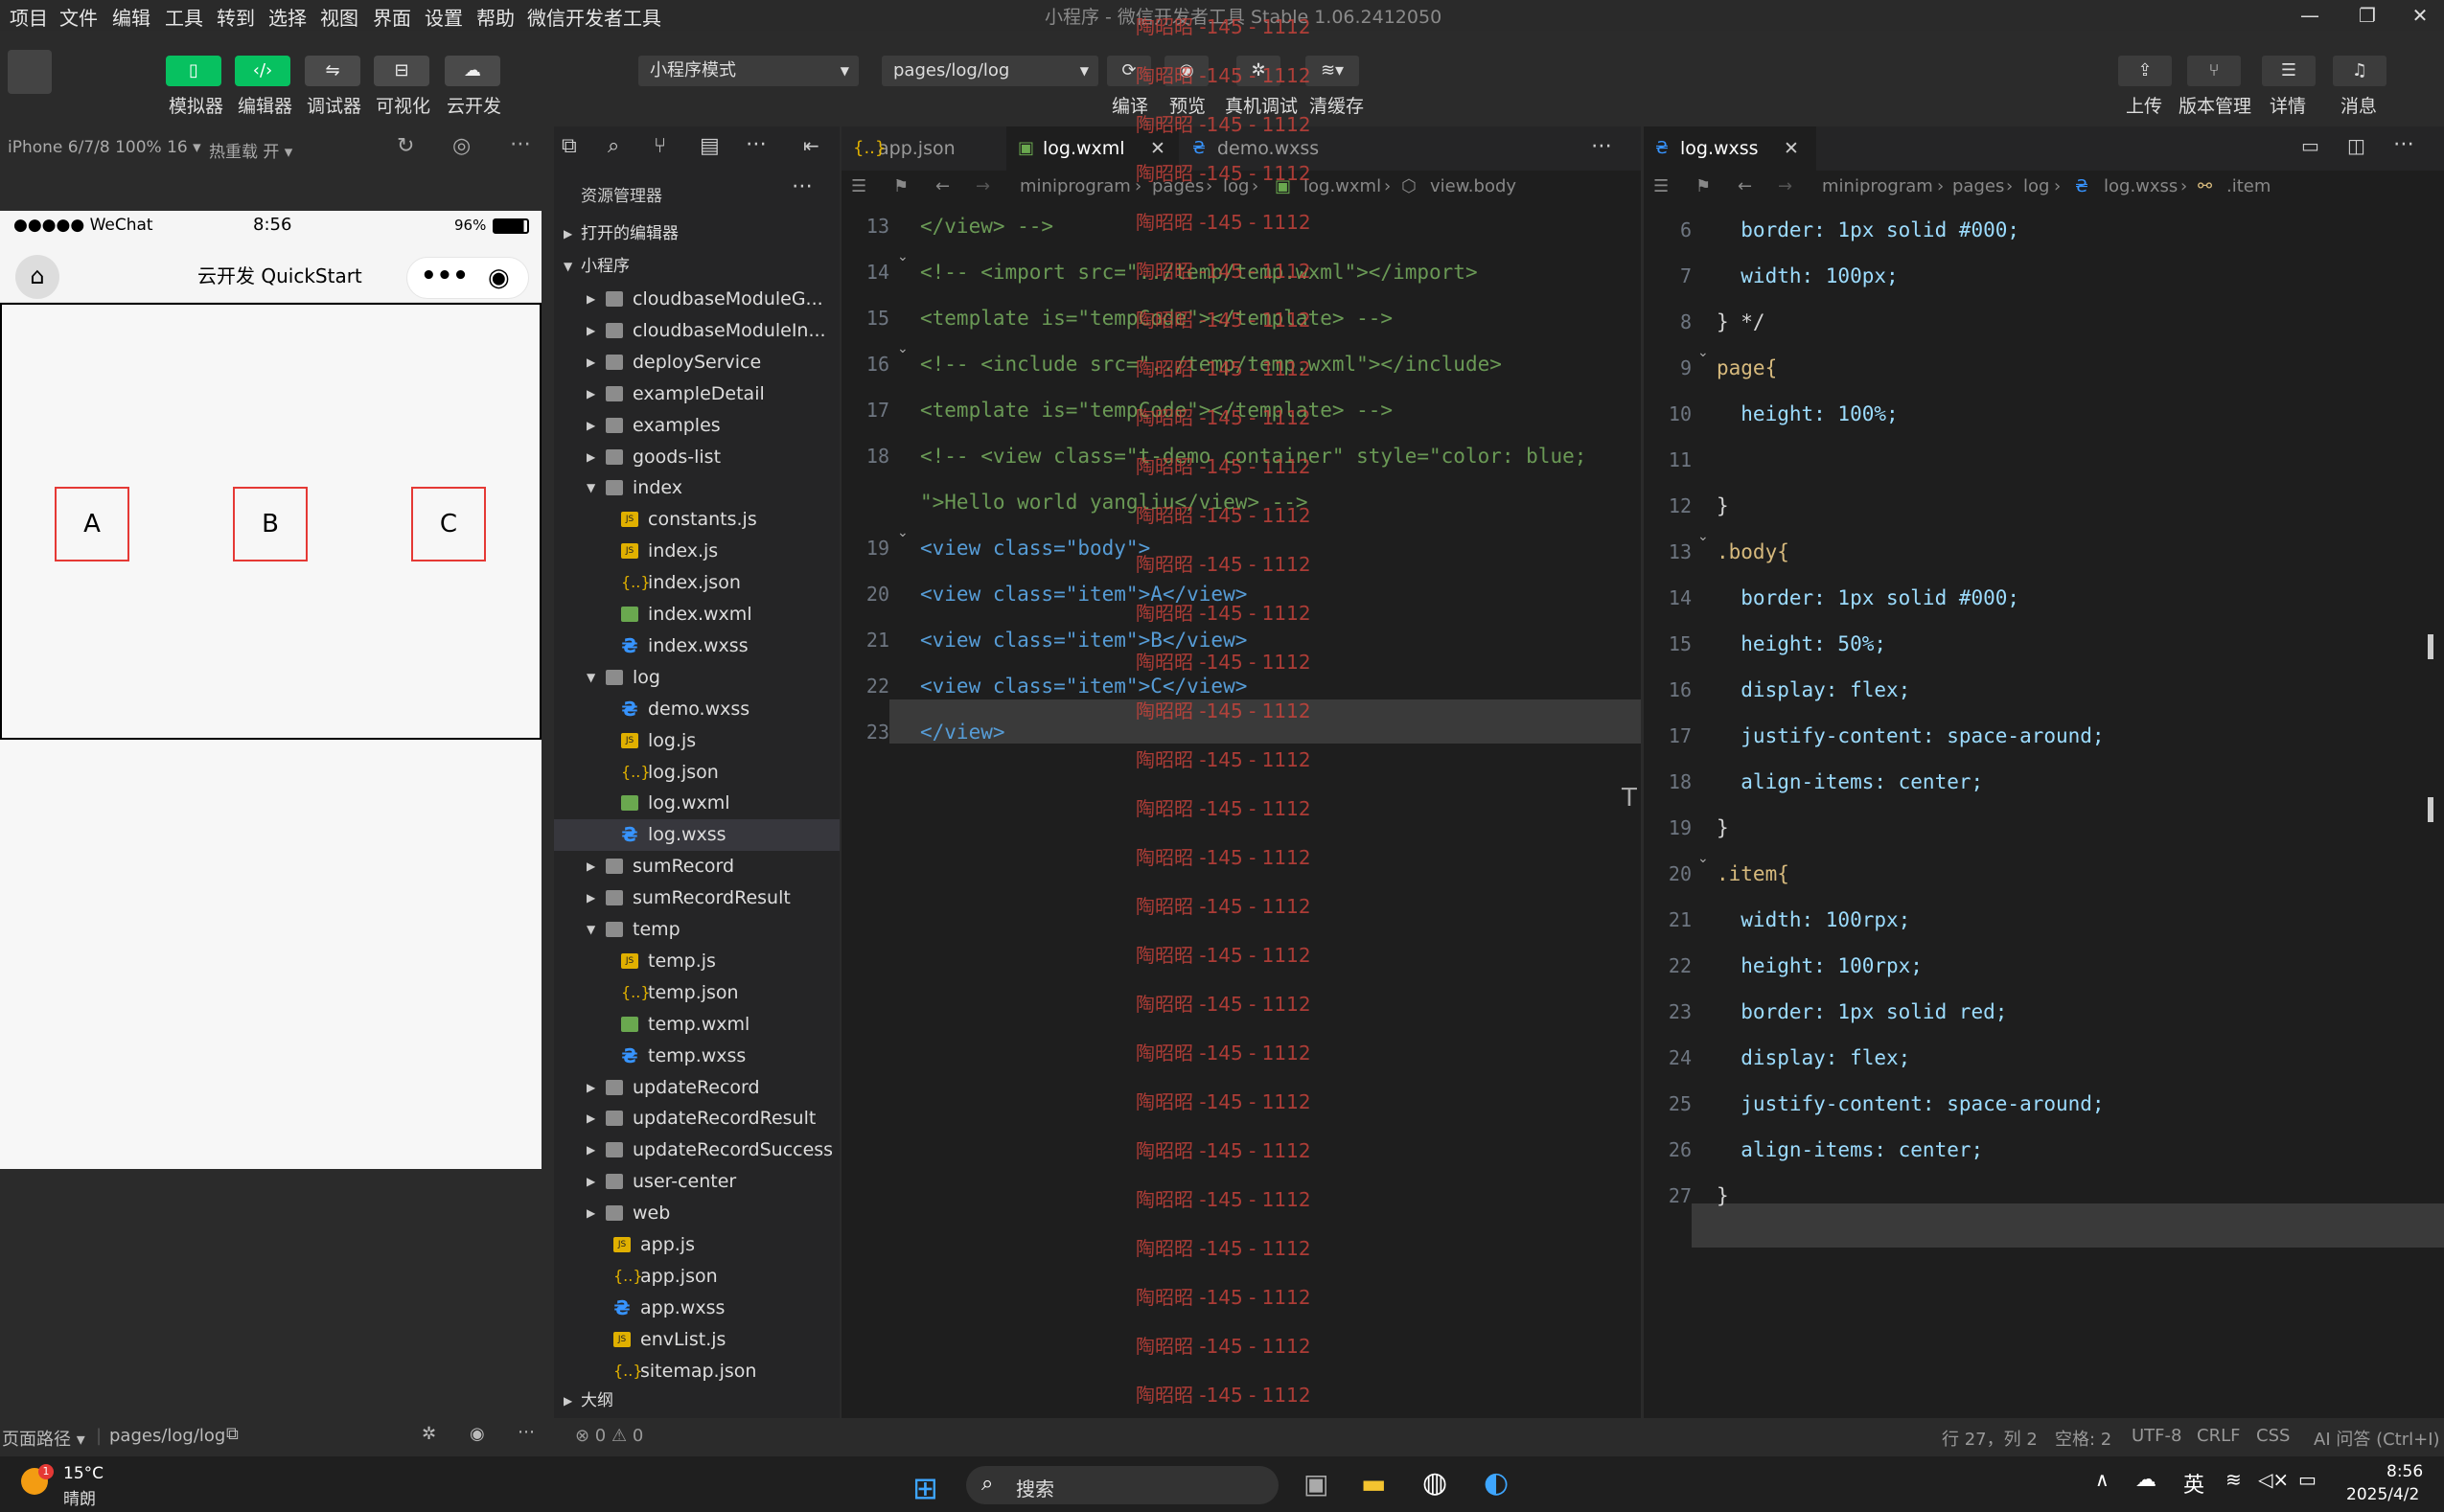 The image size is (2444, 1512). I want to click on taskbar-search: ⌕ 搜索, so click(1122, 1485).